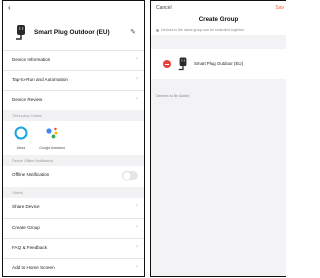 Image resolution: width=320 pixels, height=278 pixels. Describe the element at coordinates (133, 32) in the screenshot. I see `pencil-icon: ✎` at that location.